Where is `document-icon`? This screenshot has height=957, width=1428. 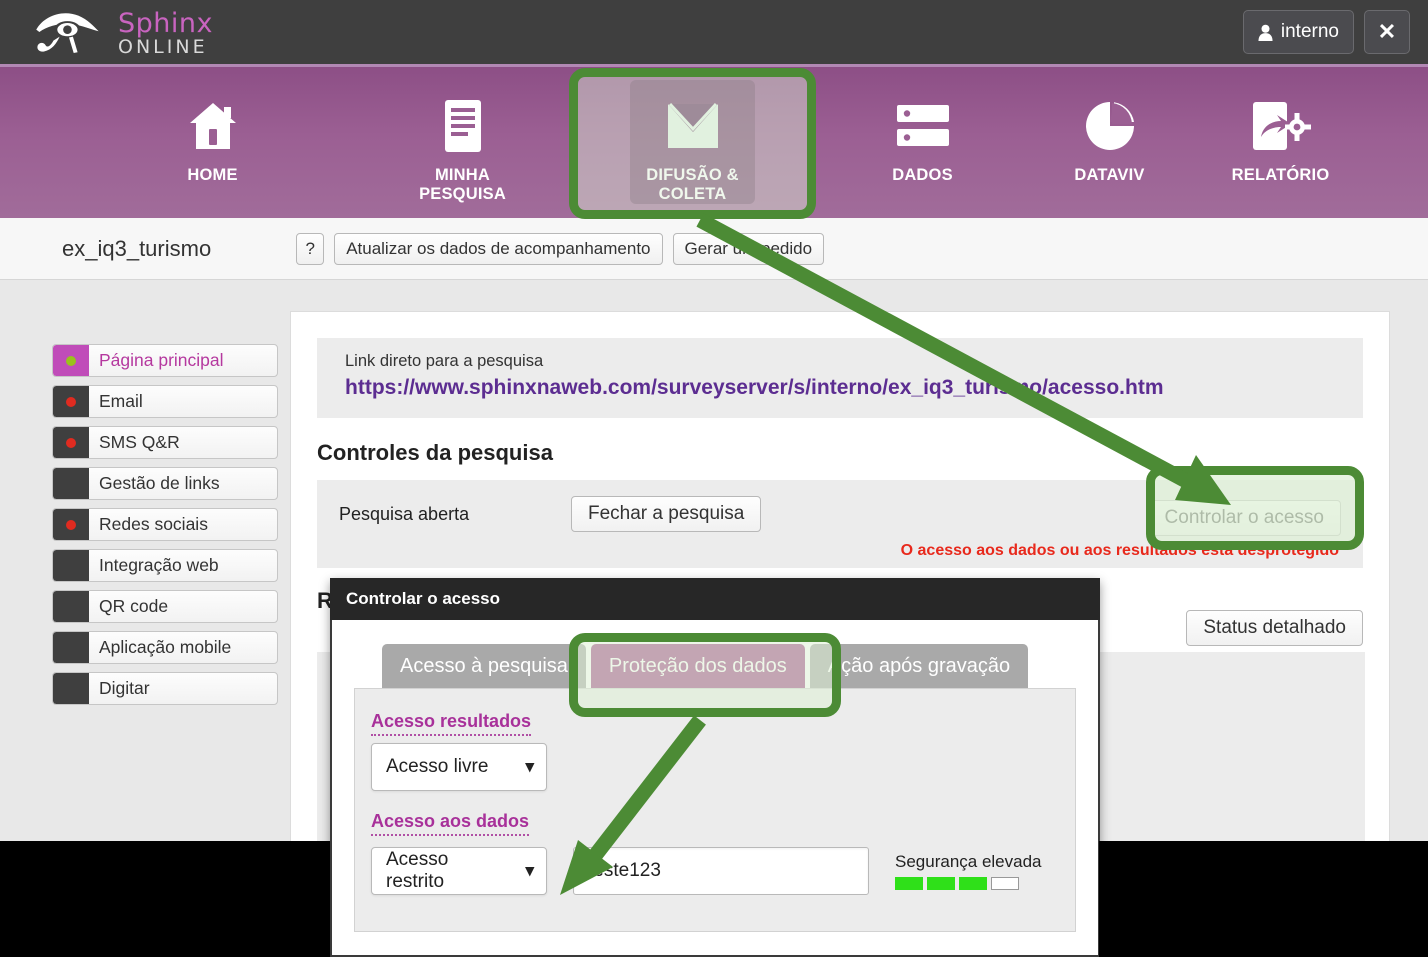 document-icon is located at coordinates (463, 126).